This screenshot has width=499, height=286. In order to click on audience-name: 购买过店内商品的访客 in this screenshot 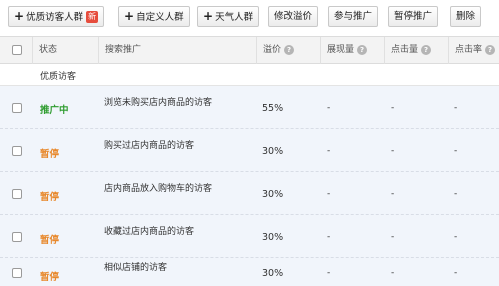, I will do `click(149, 146)`.